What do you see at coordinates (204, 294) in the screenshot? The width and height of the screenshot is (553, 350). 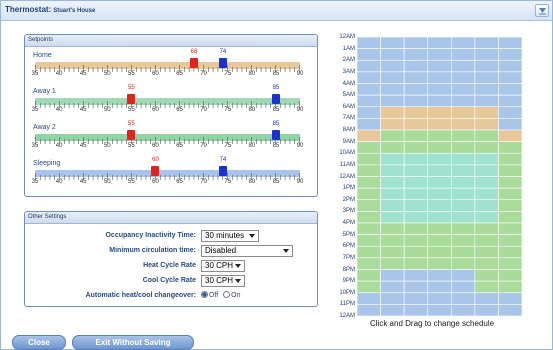 I see `changeover-off-radio` at bounding box center [204, 294].